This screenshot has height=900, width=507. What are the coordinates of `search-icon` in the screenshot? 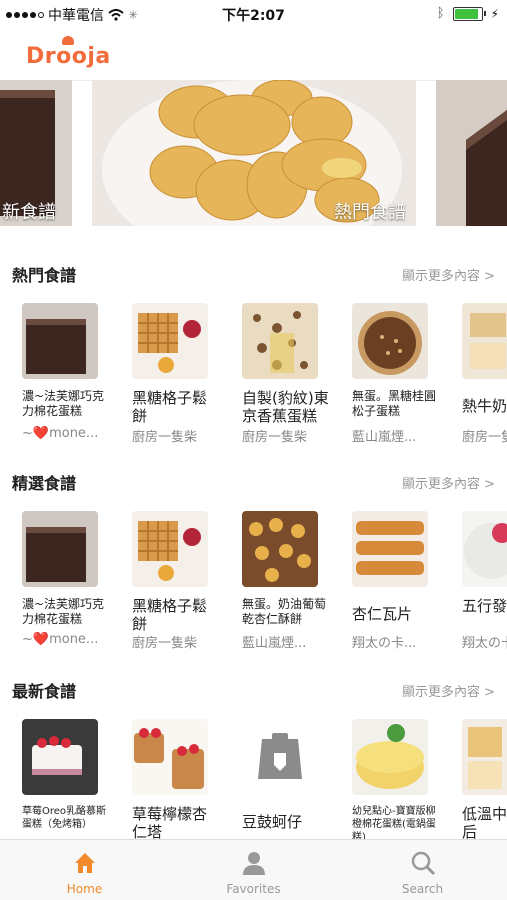 It's located at (423, 863).